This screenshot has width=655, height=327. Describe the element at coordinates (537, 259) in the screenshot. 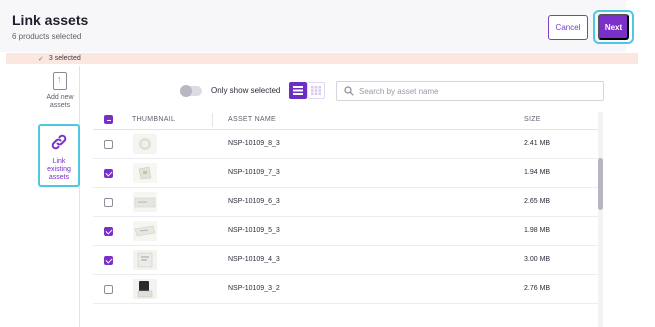

I see `asset-size: 3.00 MB` at that location.